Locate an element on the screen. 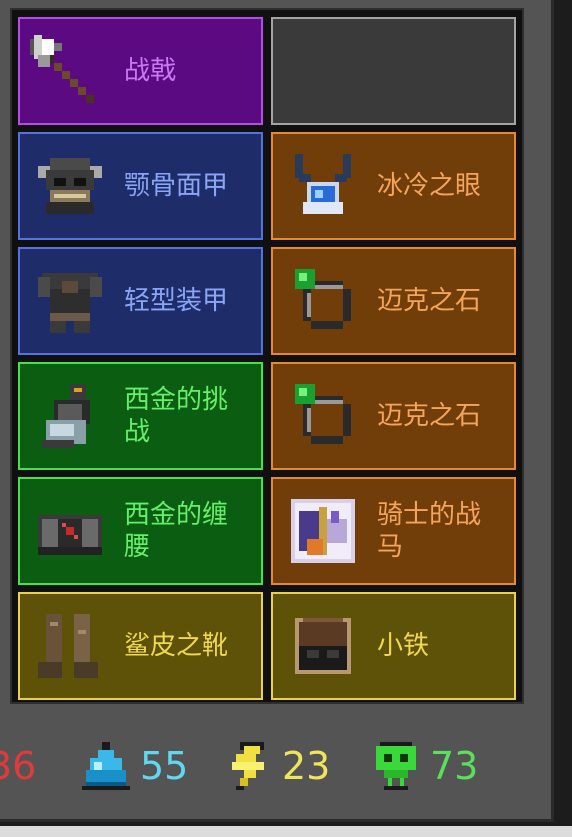  slot-sharkskin-boots: 鲨皮之靴 is located at coordinates (140, 646).